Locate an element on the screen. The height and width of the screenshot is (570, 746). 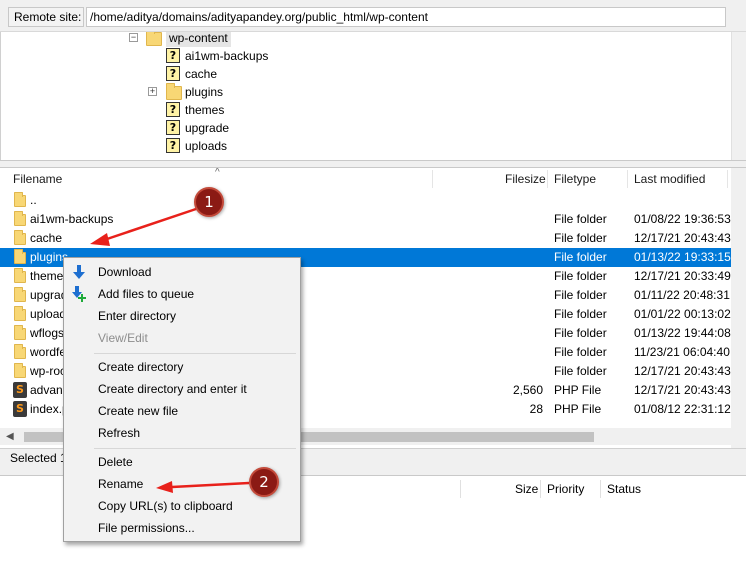
menu-item-label: Refresh is located at coordinates (119, 433).